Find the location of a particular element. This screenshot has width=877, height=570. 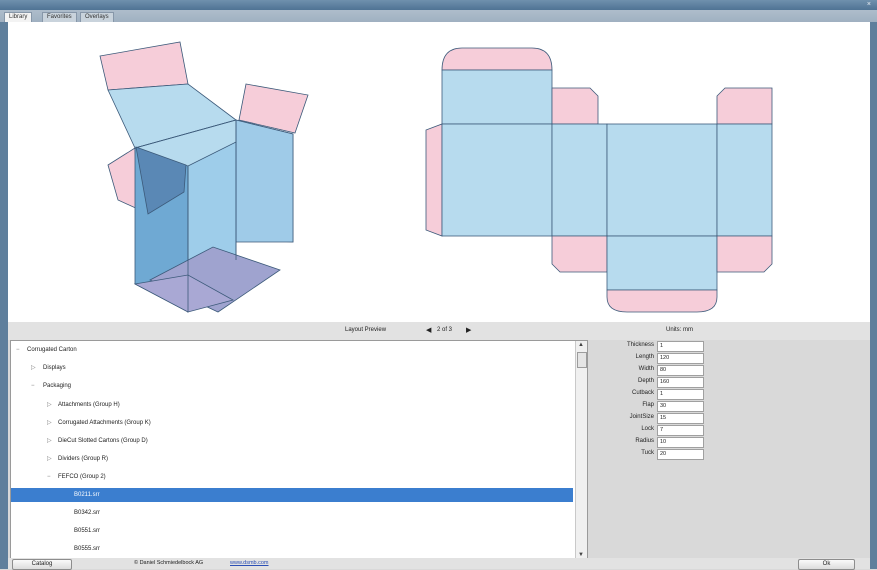

flat-dust-flap-top-right is located at coordinates (744, 106).